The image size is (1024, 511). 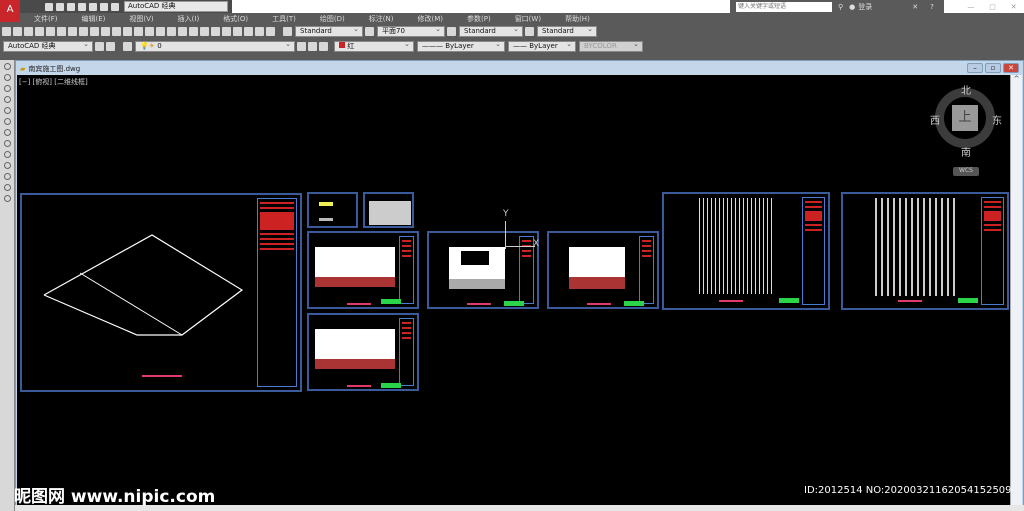 I want to click on dim-style-icon, so click(x=369, y=31).